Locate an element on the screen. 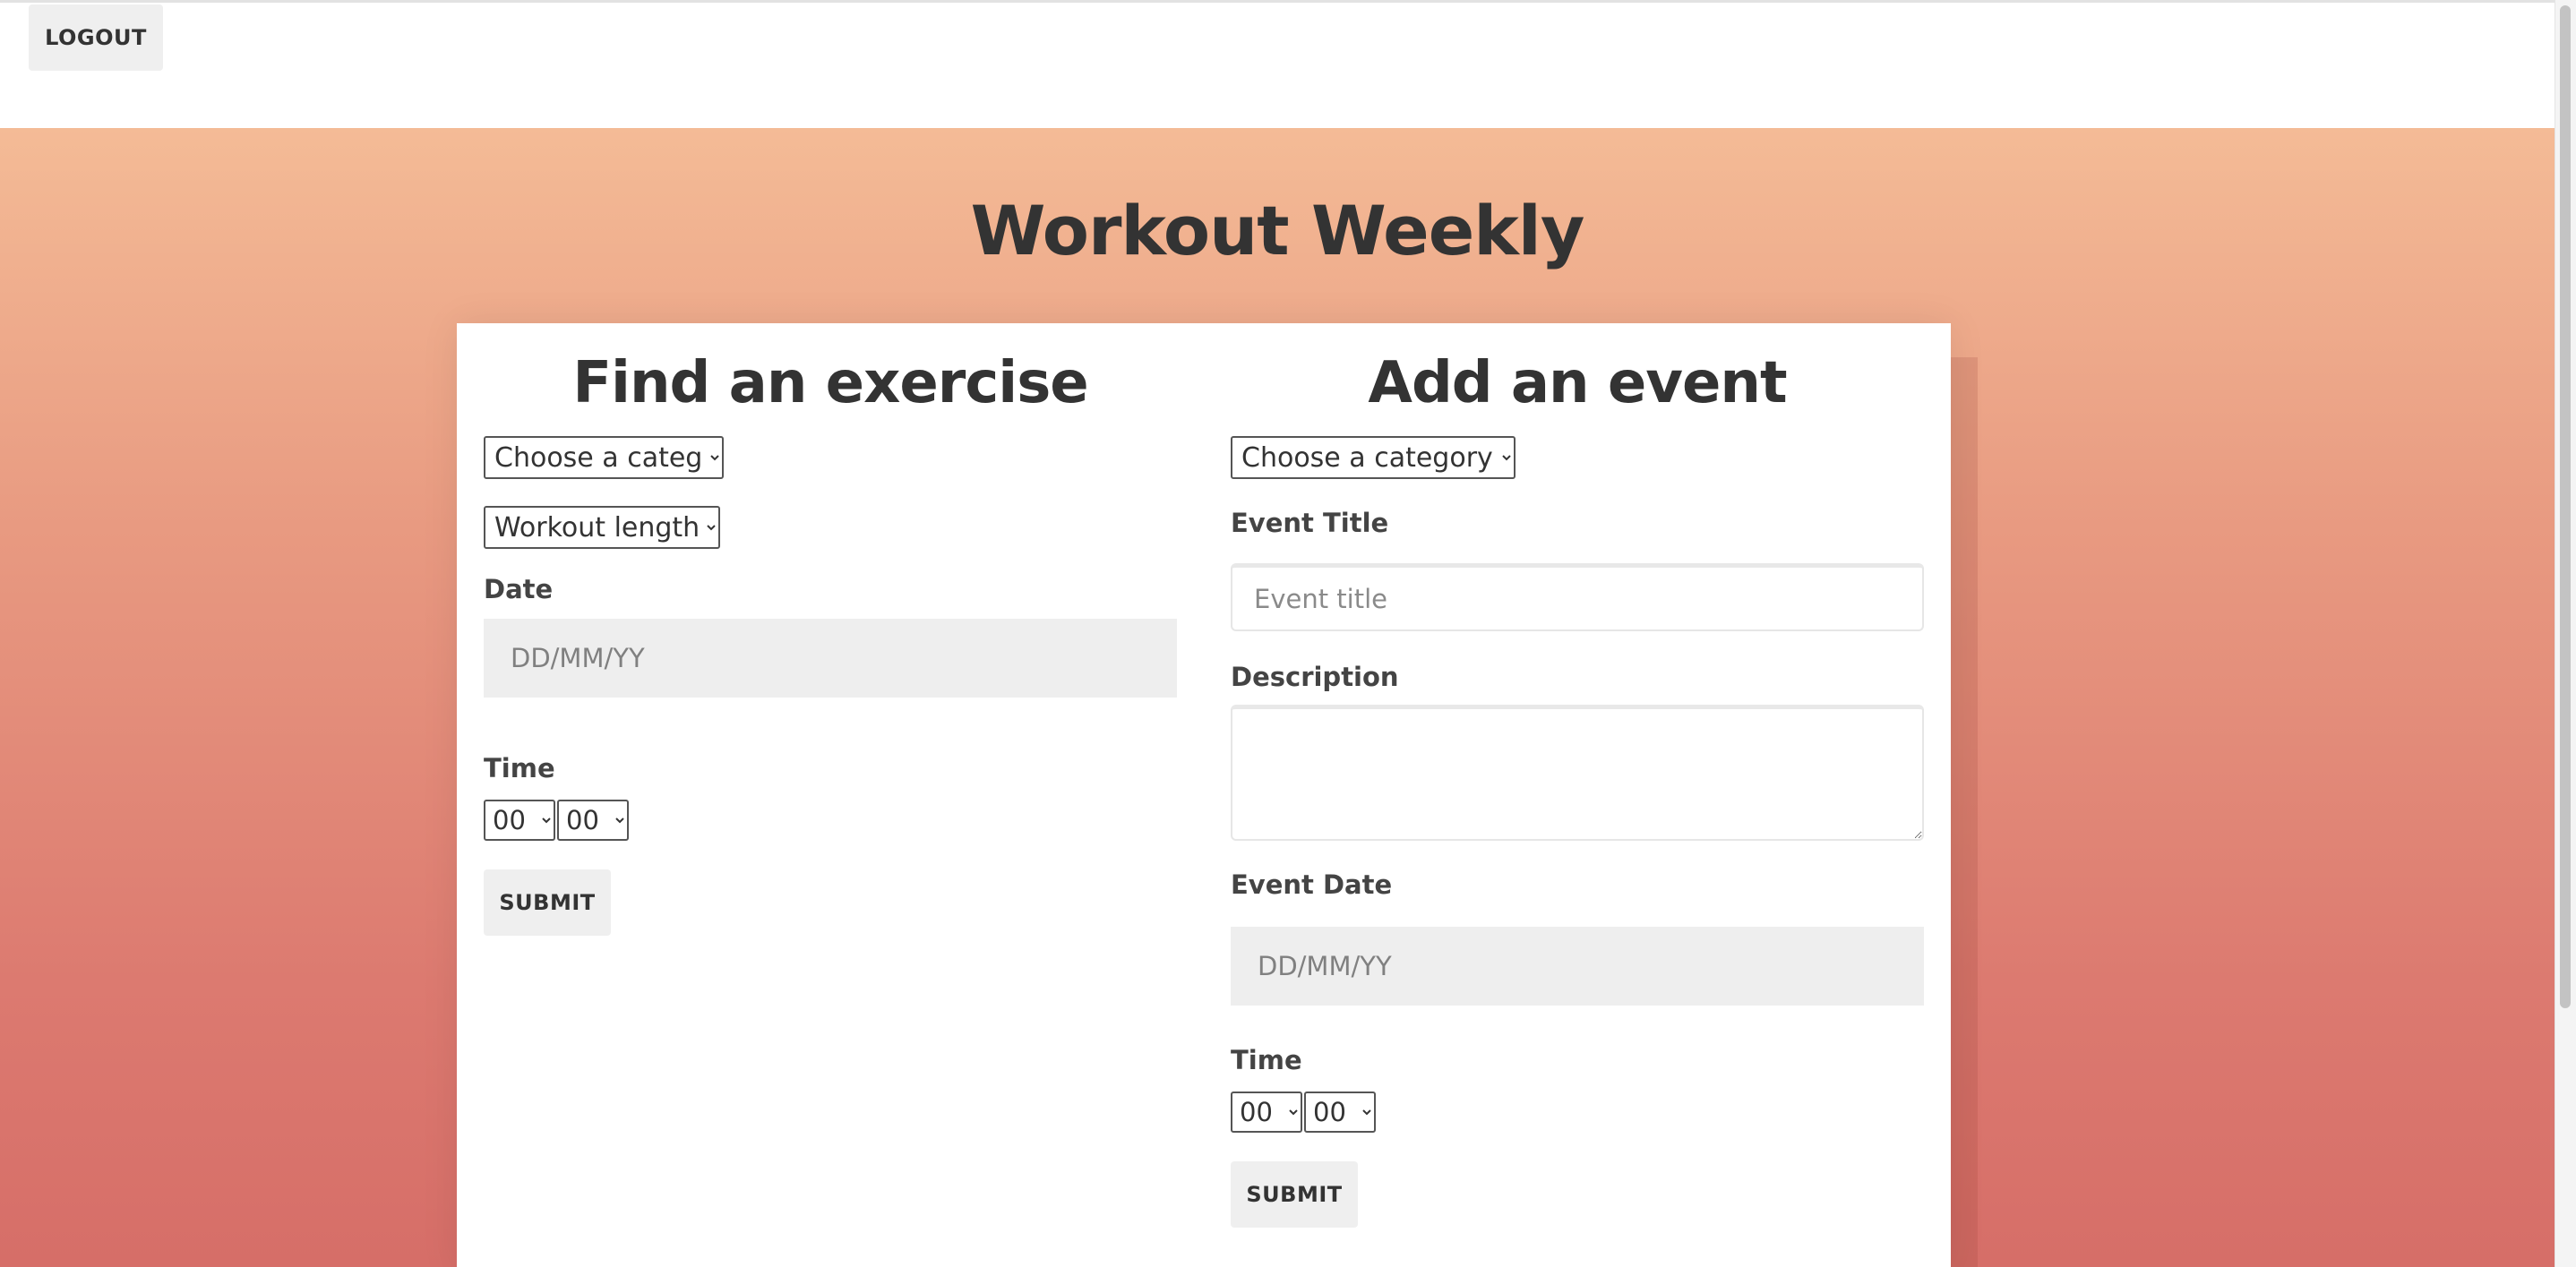 This screenshot has width=2576, height=1267. event-date-input is located at coordinates (1577, 966).